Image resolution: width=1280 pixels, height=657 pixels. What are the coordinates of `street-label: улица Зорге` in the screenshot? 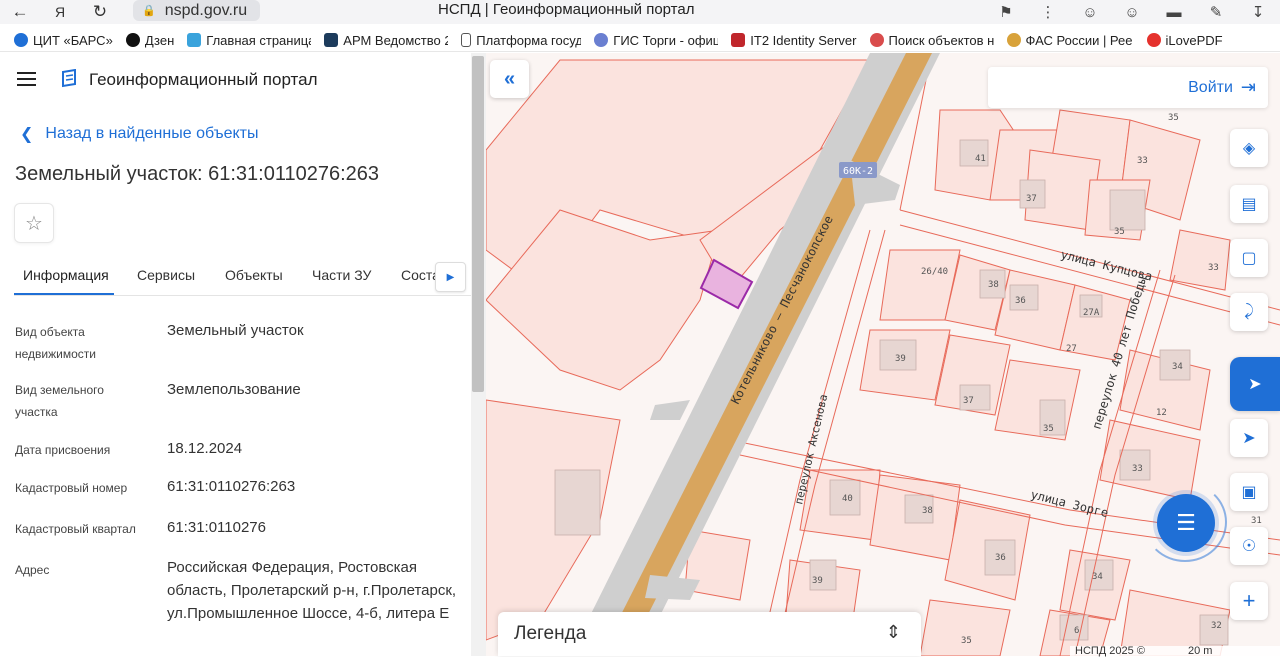 It's located at (1069, 503).